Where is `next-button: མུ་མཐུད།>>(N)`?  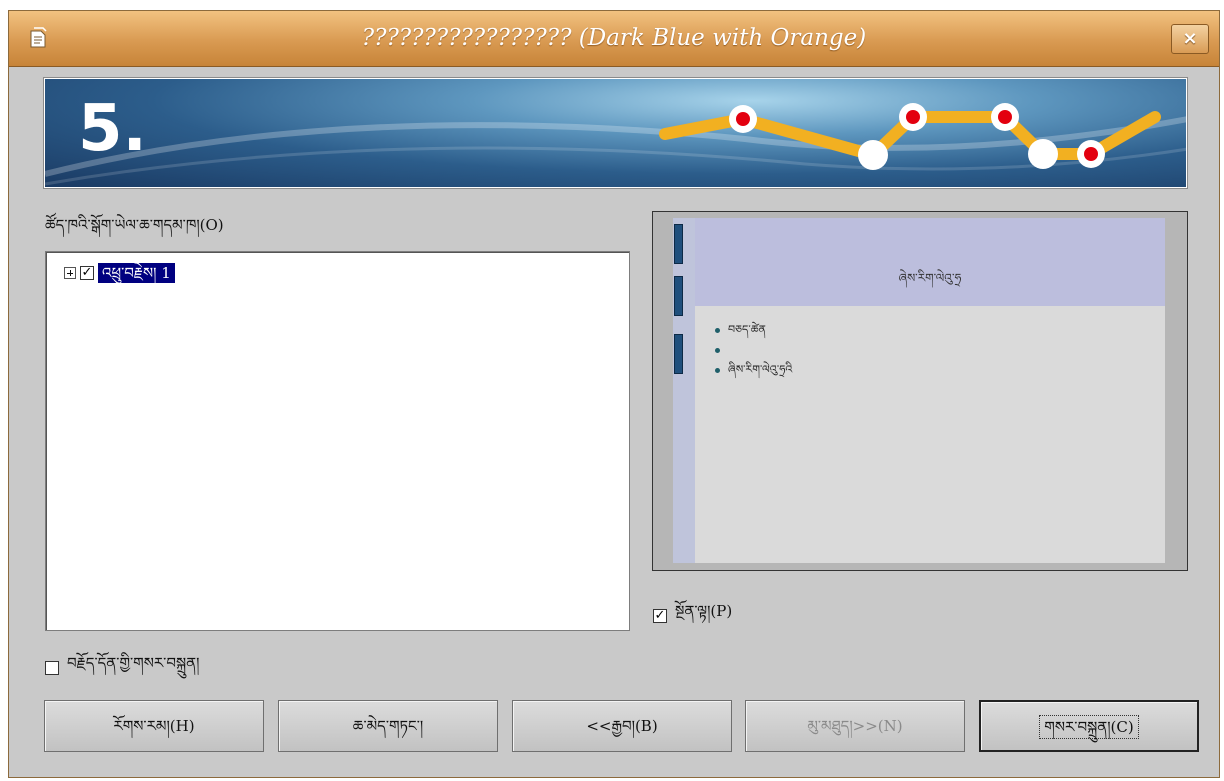 next-button: མུ་མཐུད།>>(N) is located at coordinates (855, 726).